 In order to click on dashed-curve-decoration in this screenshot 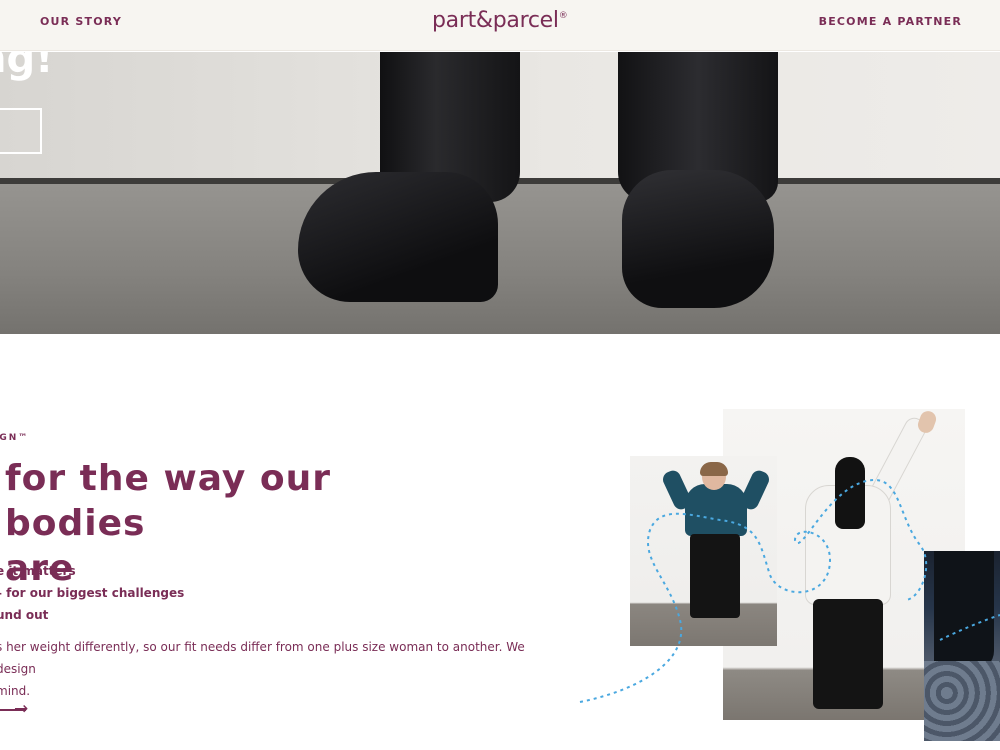, I will do `click(789, 590)`.